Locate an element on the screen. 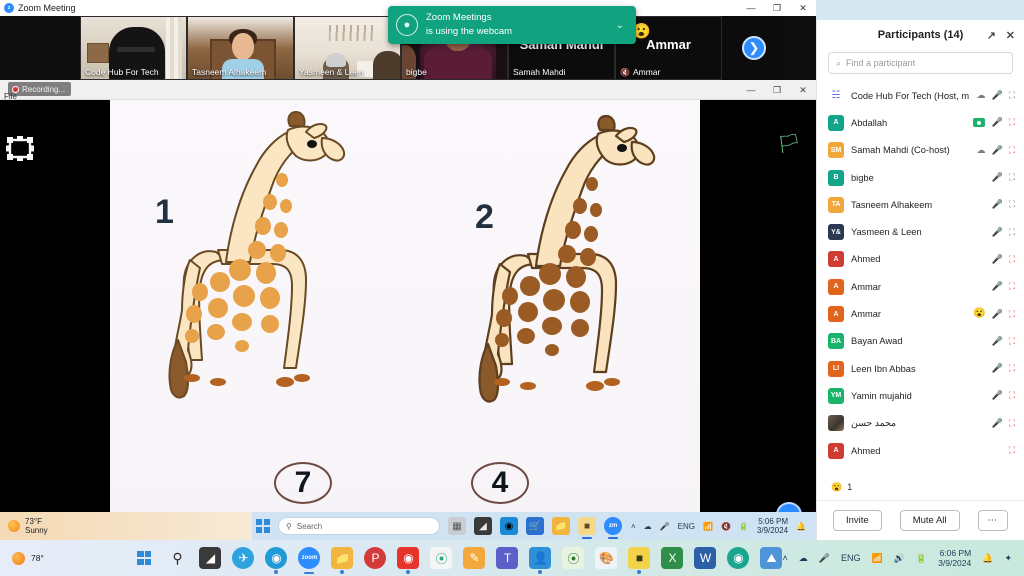 This screenshot has height=576, width=1024. sticky-notes-icon: ■ is located at coordinates (639, 560).